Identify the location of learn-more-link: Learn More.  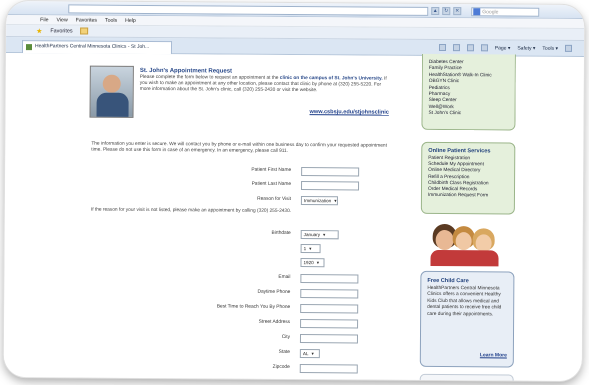
(493, 355).